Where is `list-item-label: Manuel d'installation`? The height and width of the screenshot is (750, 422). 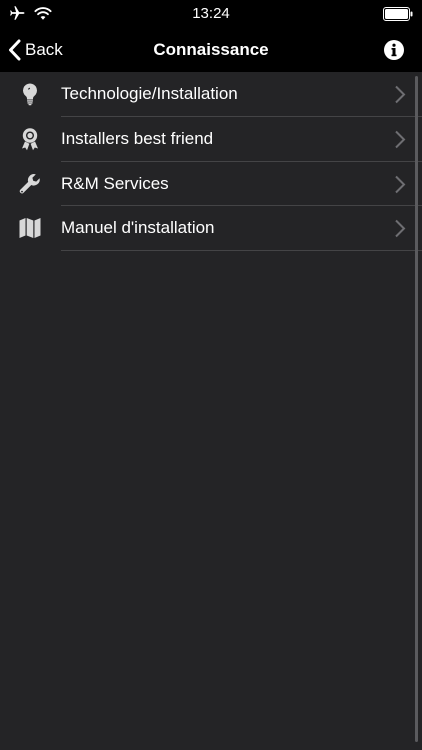 list-item-label: Manuel d'installation is located at coordinates (138, 228).